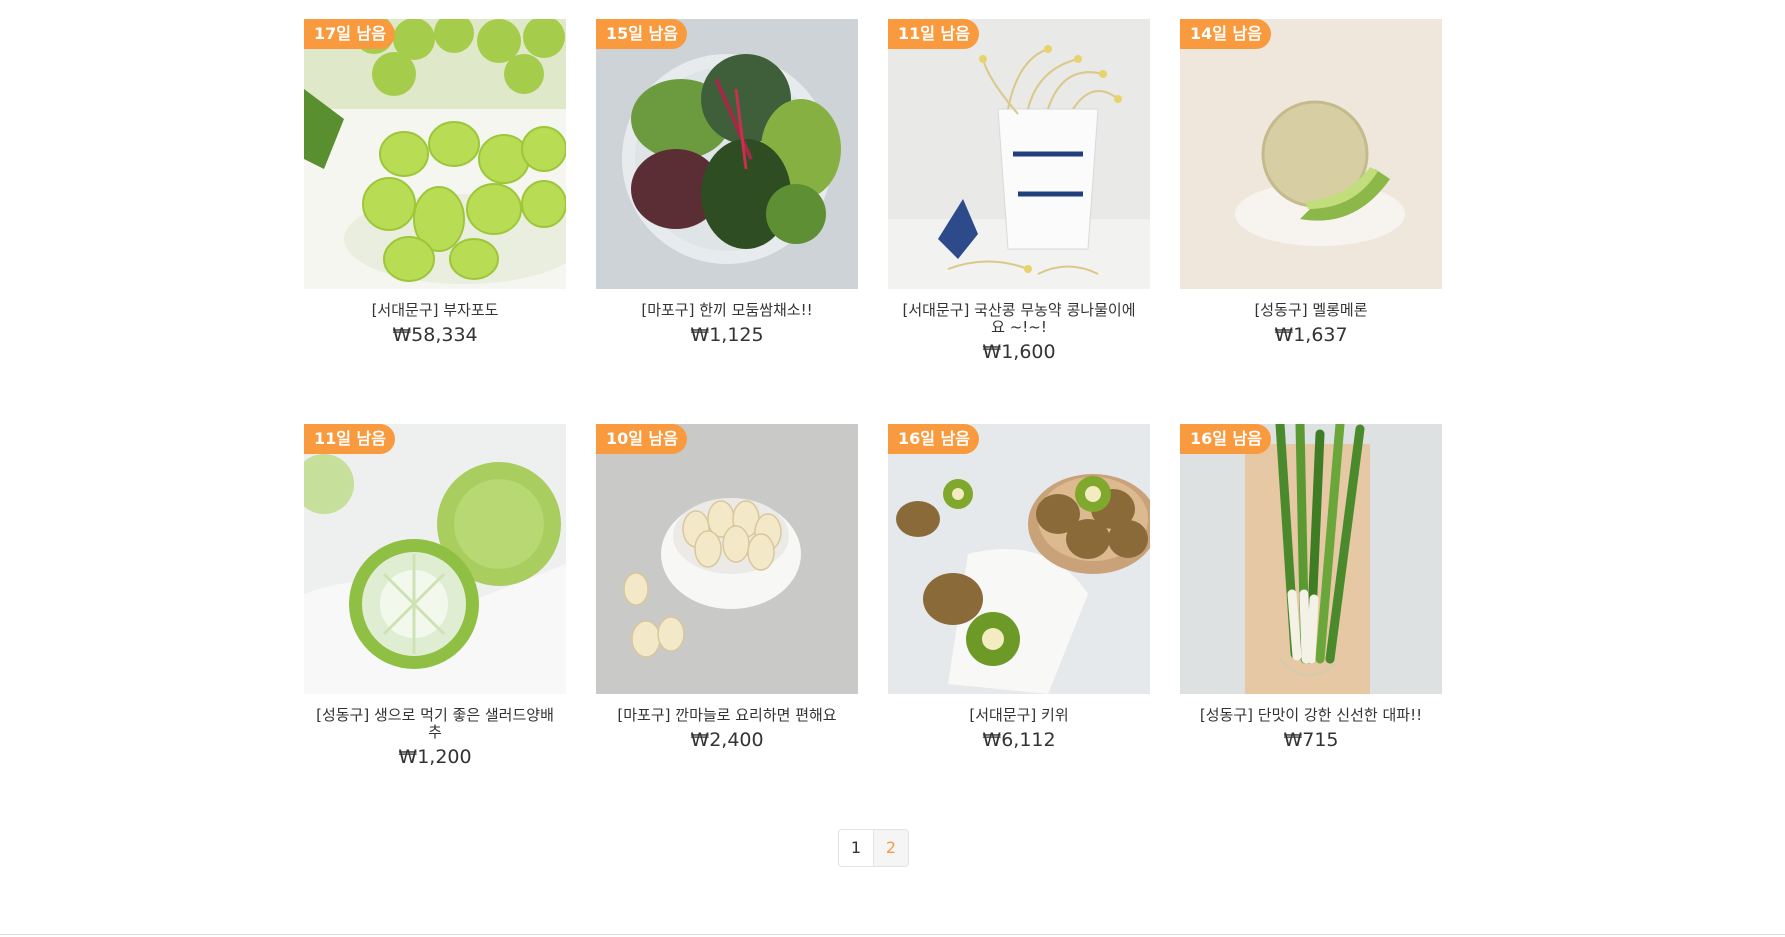 The width and height of the screenshot is (1785, 937). Describe the element at coordinates (1311, 740) in the screenshot. I see `product-price: ₩715` at that location.